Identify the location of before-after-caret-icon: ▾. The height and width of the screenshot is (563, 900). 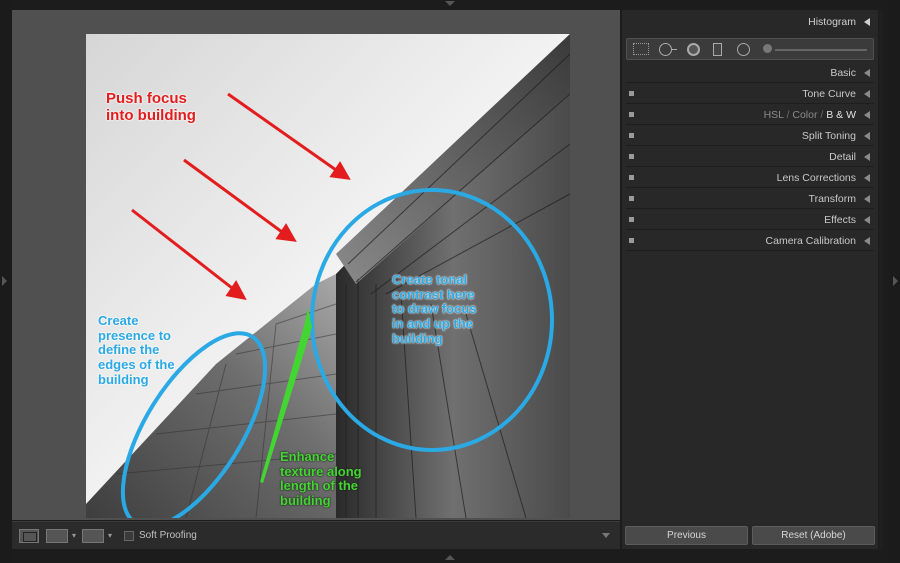
(74, 535).